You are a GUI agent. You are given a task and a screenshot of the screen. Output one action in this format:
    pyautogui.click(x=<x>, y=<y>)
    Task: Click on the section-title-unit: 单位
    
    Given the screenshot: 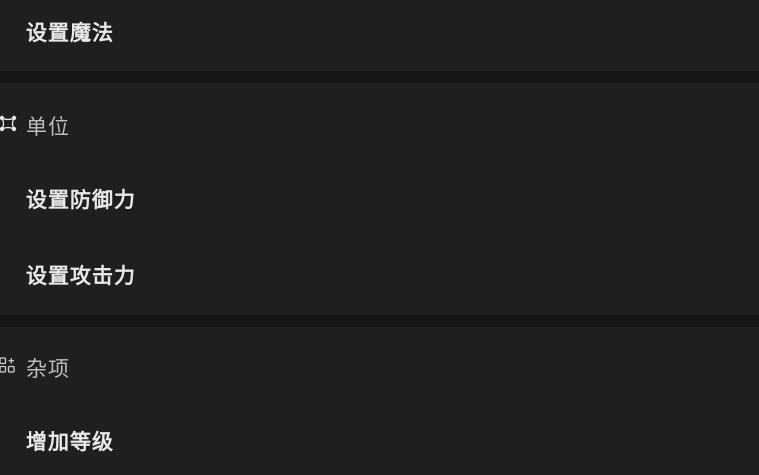 What is the action you would take?
    pyautogui.click(x=48, y=127)
    